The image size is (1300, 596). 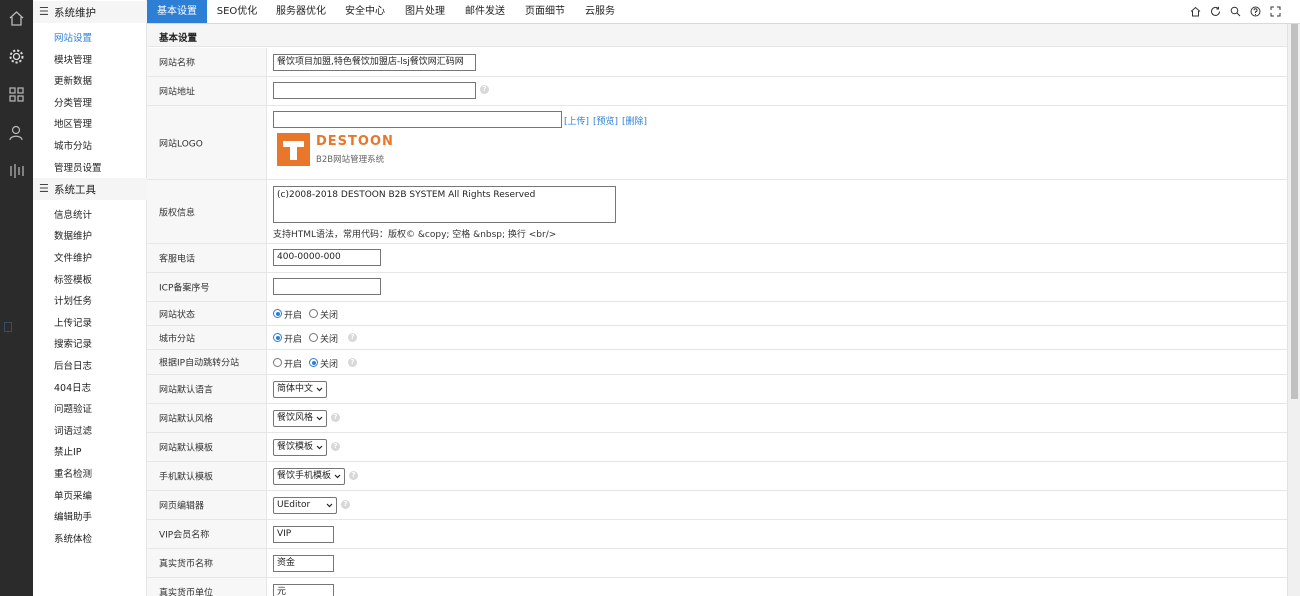 I want to click on sidebar-item-404-log: 404日志, so click(x=72, y=387).